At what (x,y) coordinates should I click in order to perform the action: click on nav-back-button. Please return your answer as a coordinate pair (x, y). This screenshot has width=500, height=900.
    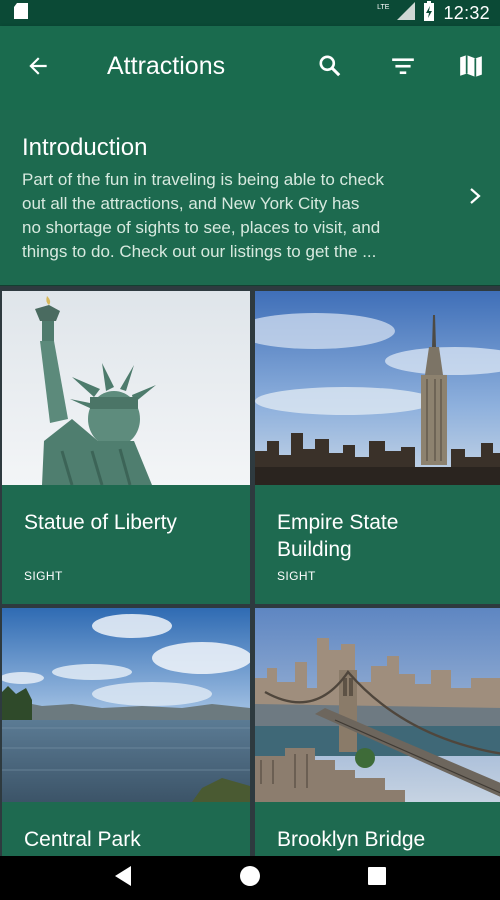
    Looking at the image, I should click on (123, 878).